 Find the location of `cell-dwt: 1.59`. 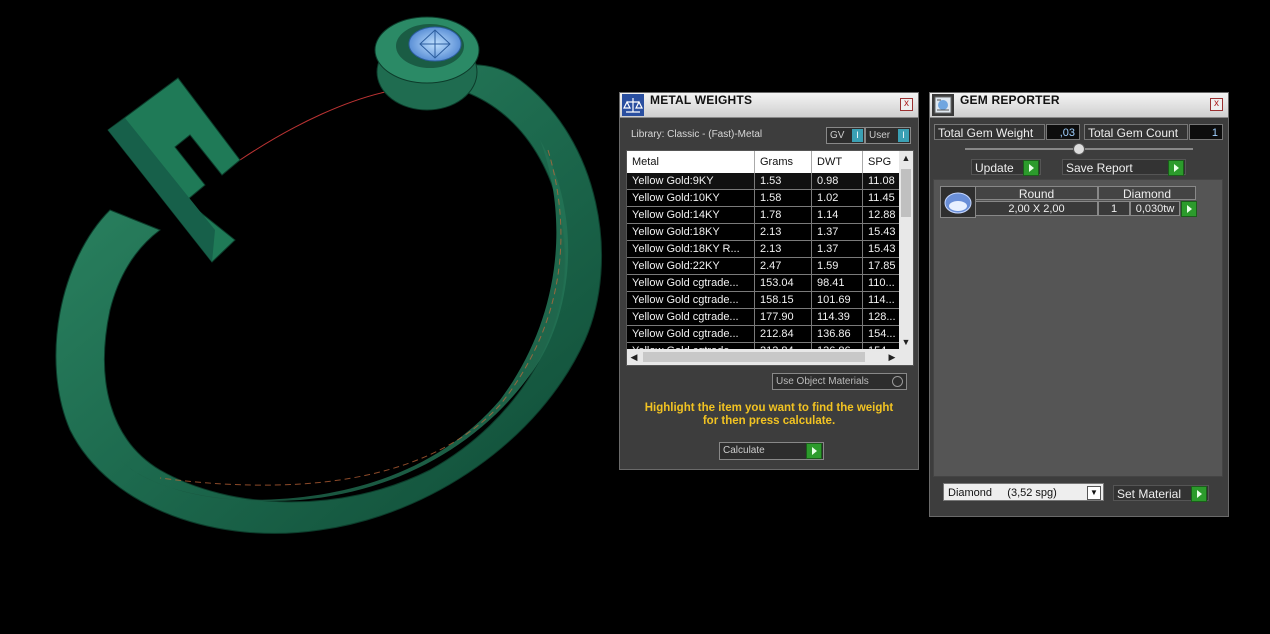

cell-dwt: 1.59 is located at coordinates (837, 266).